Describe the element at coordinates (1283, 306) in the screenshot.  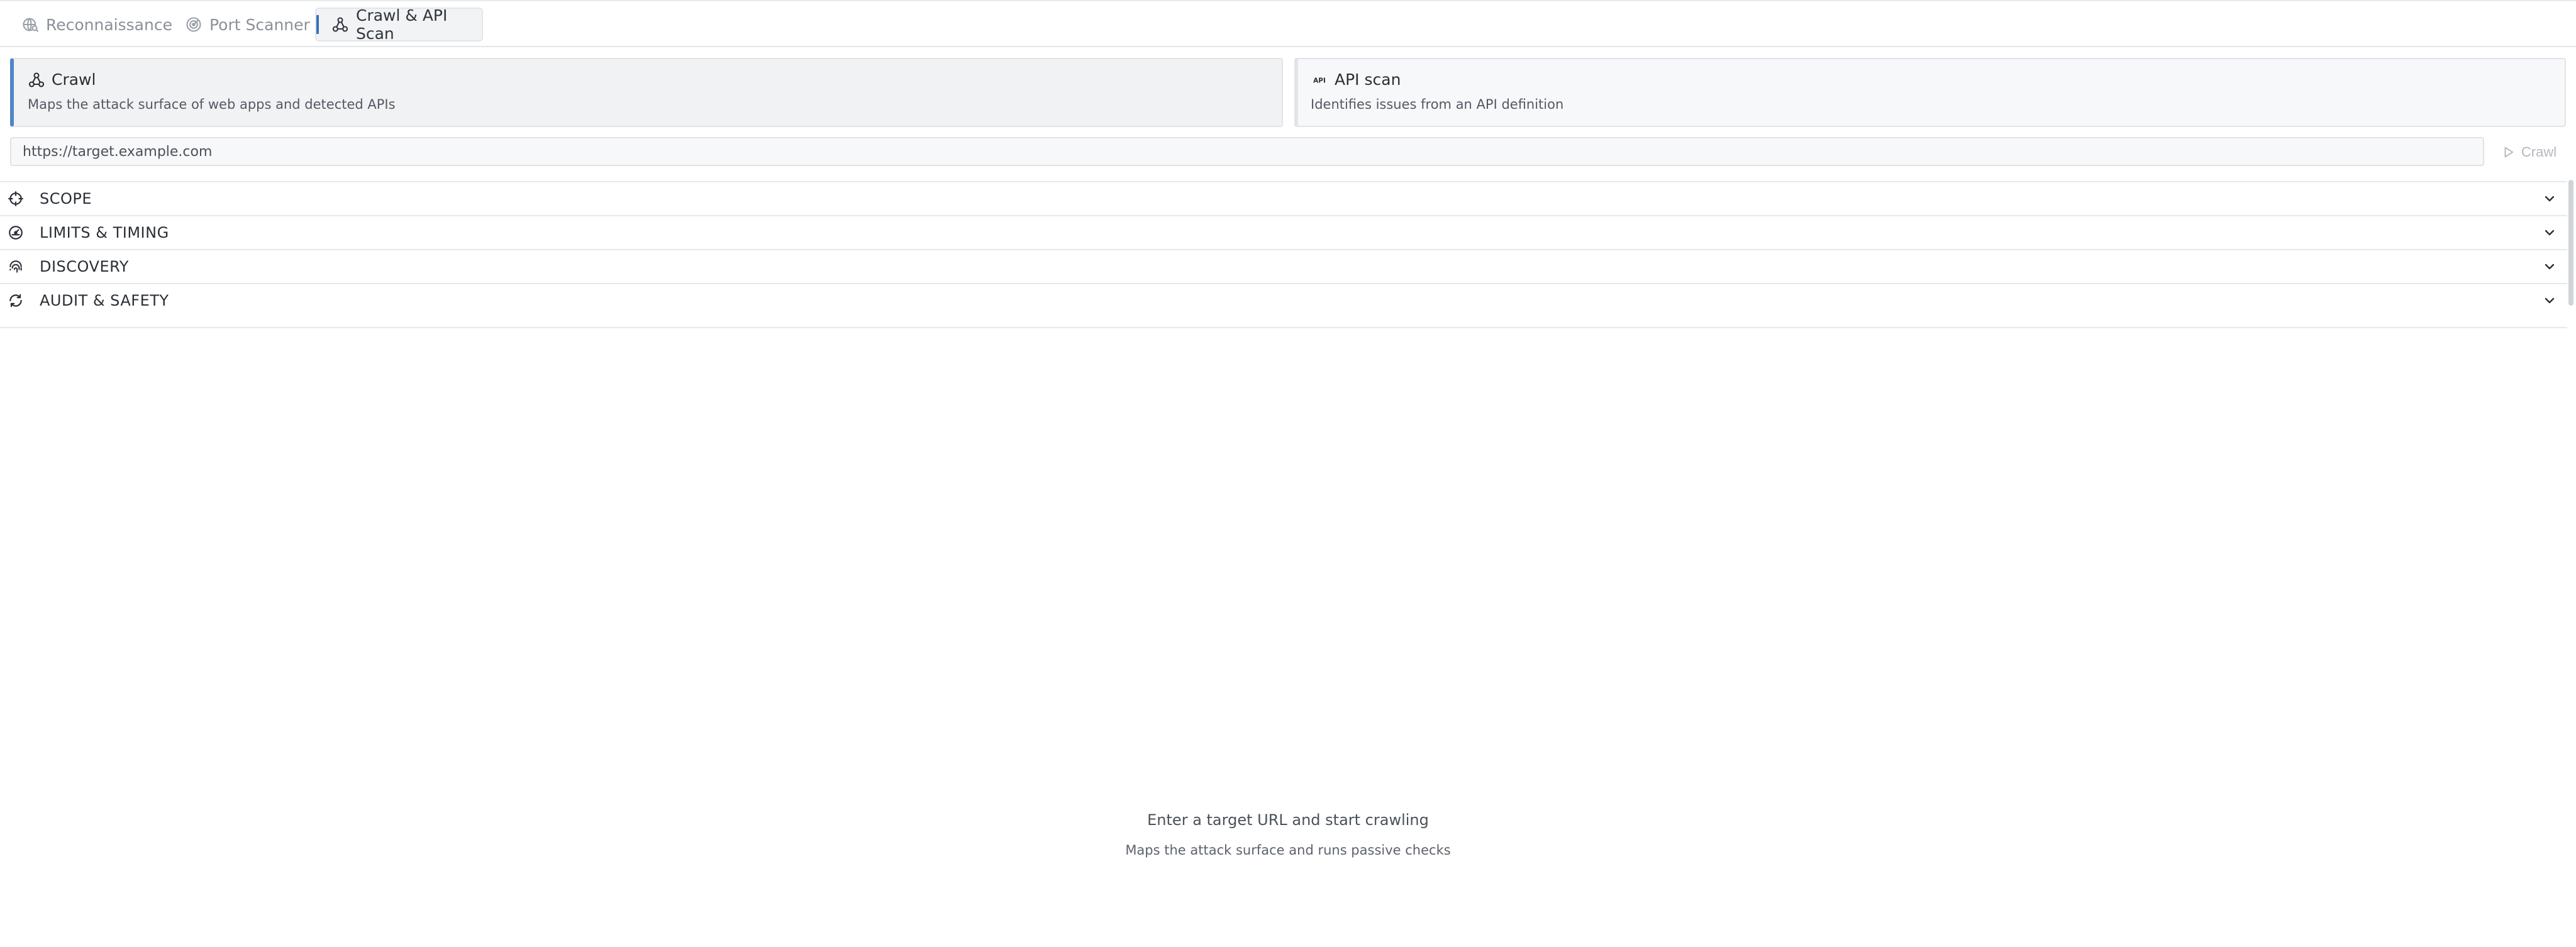
I see `section-audit-safety: AUDIT & SAFETY` at that location.